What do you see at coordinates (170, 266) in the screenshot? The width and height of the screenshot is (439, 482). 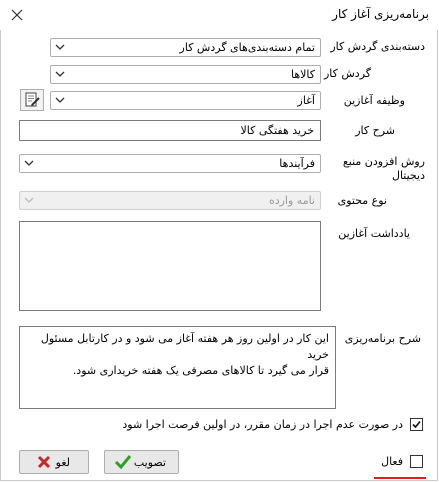 I see `start-note-textarea` at bounding box center [170, 266].